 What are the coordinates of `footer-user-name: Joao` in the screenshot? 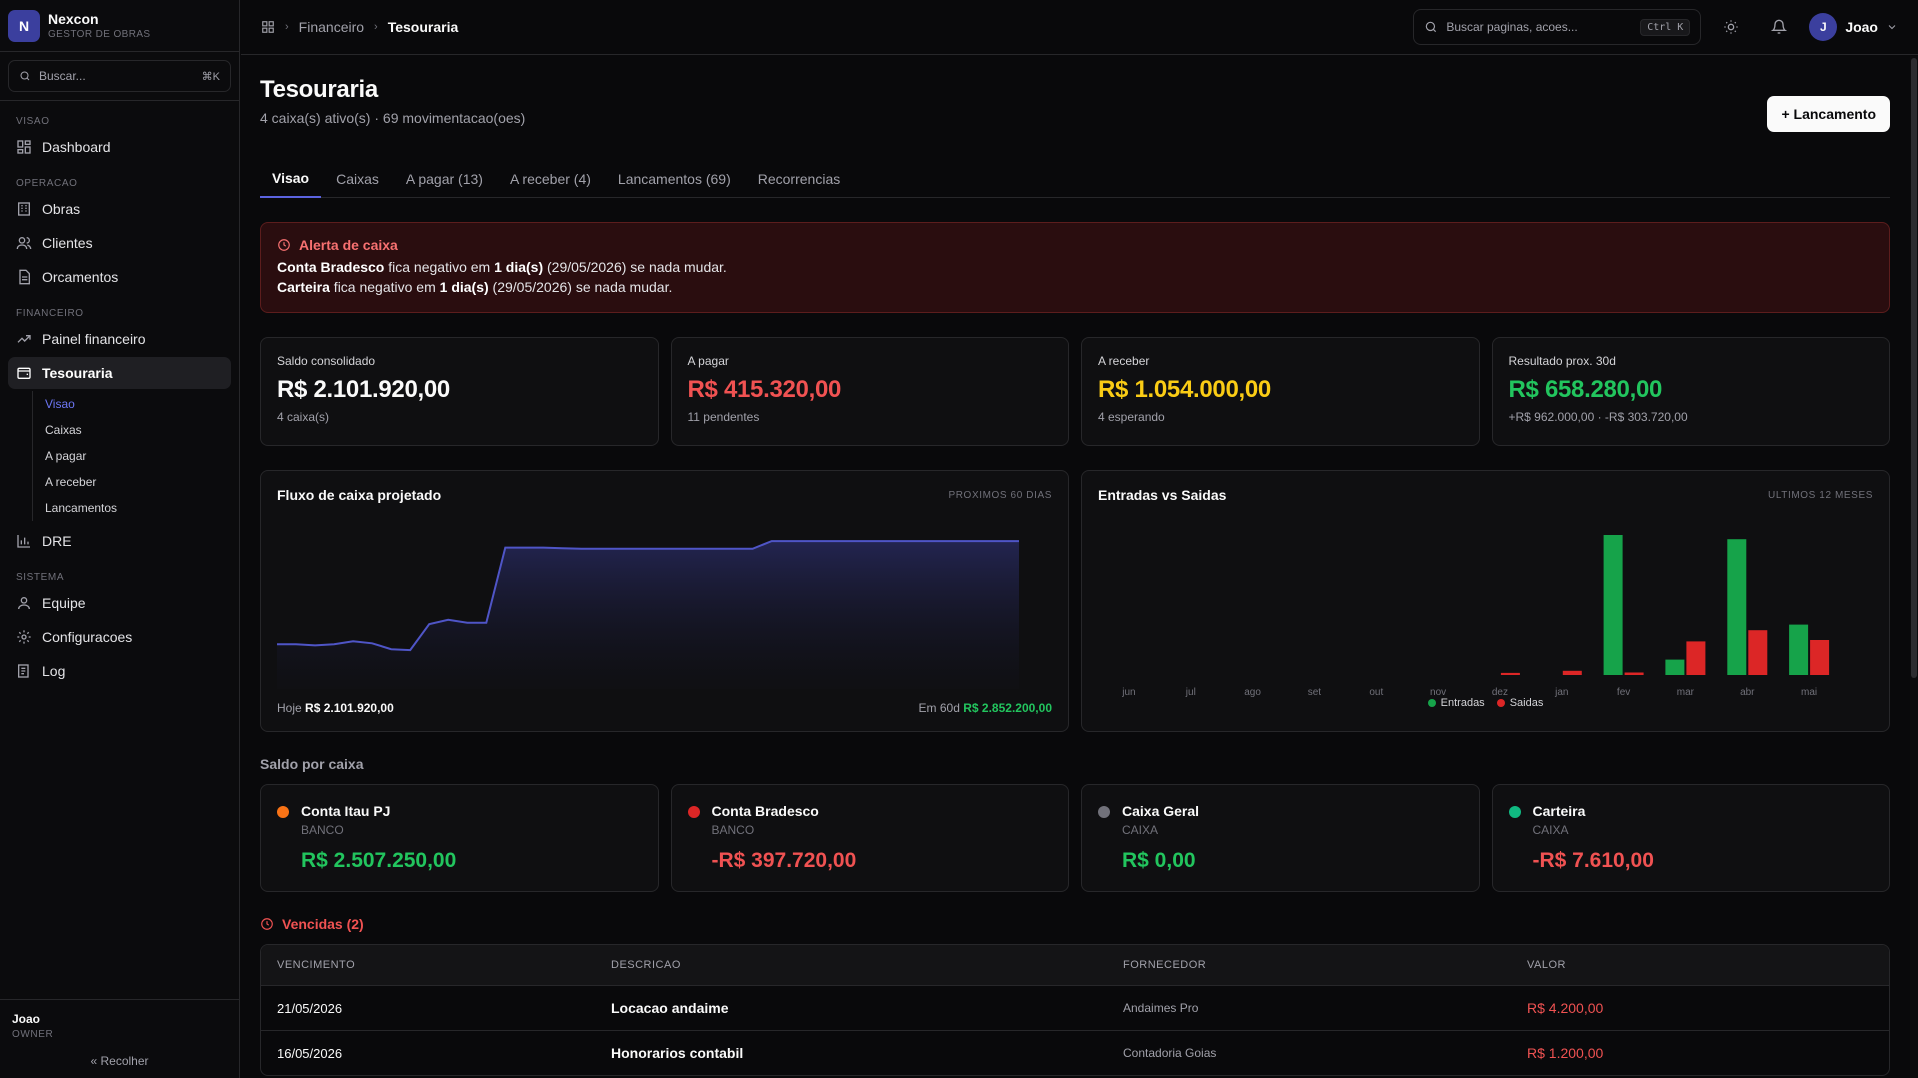 It's located at (26, 1019).